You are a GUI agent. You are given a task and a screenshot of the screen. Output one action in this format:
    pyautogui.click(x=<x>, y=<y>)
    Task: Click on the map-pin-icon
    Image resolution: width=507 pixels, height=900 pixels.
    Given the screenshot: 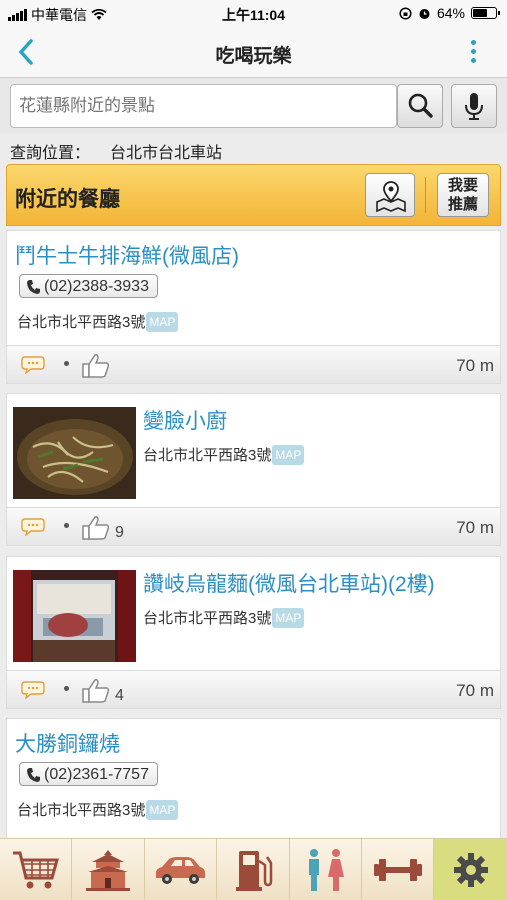 What is the action you would take?
    pyautogui.click(x=391, y=197)
    